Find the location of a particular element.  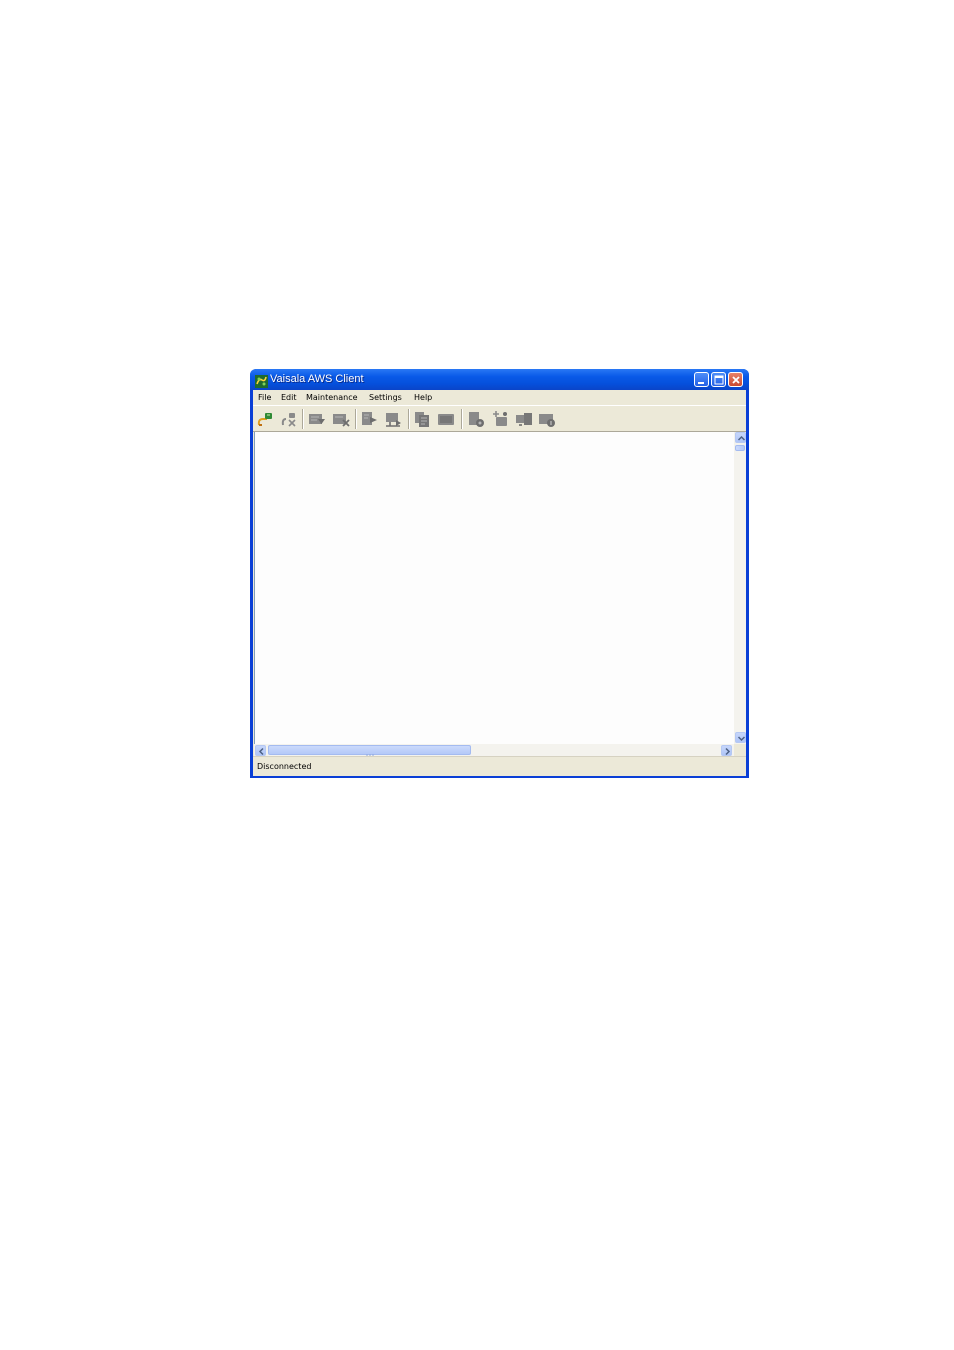

monitor-button is located at coordinates (524, 419).